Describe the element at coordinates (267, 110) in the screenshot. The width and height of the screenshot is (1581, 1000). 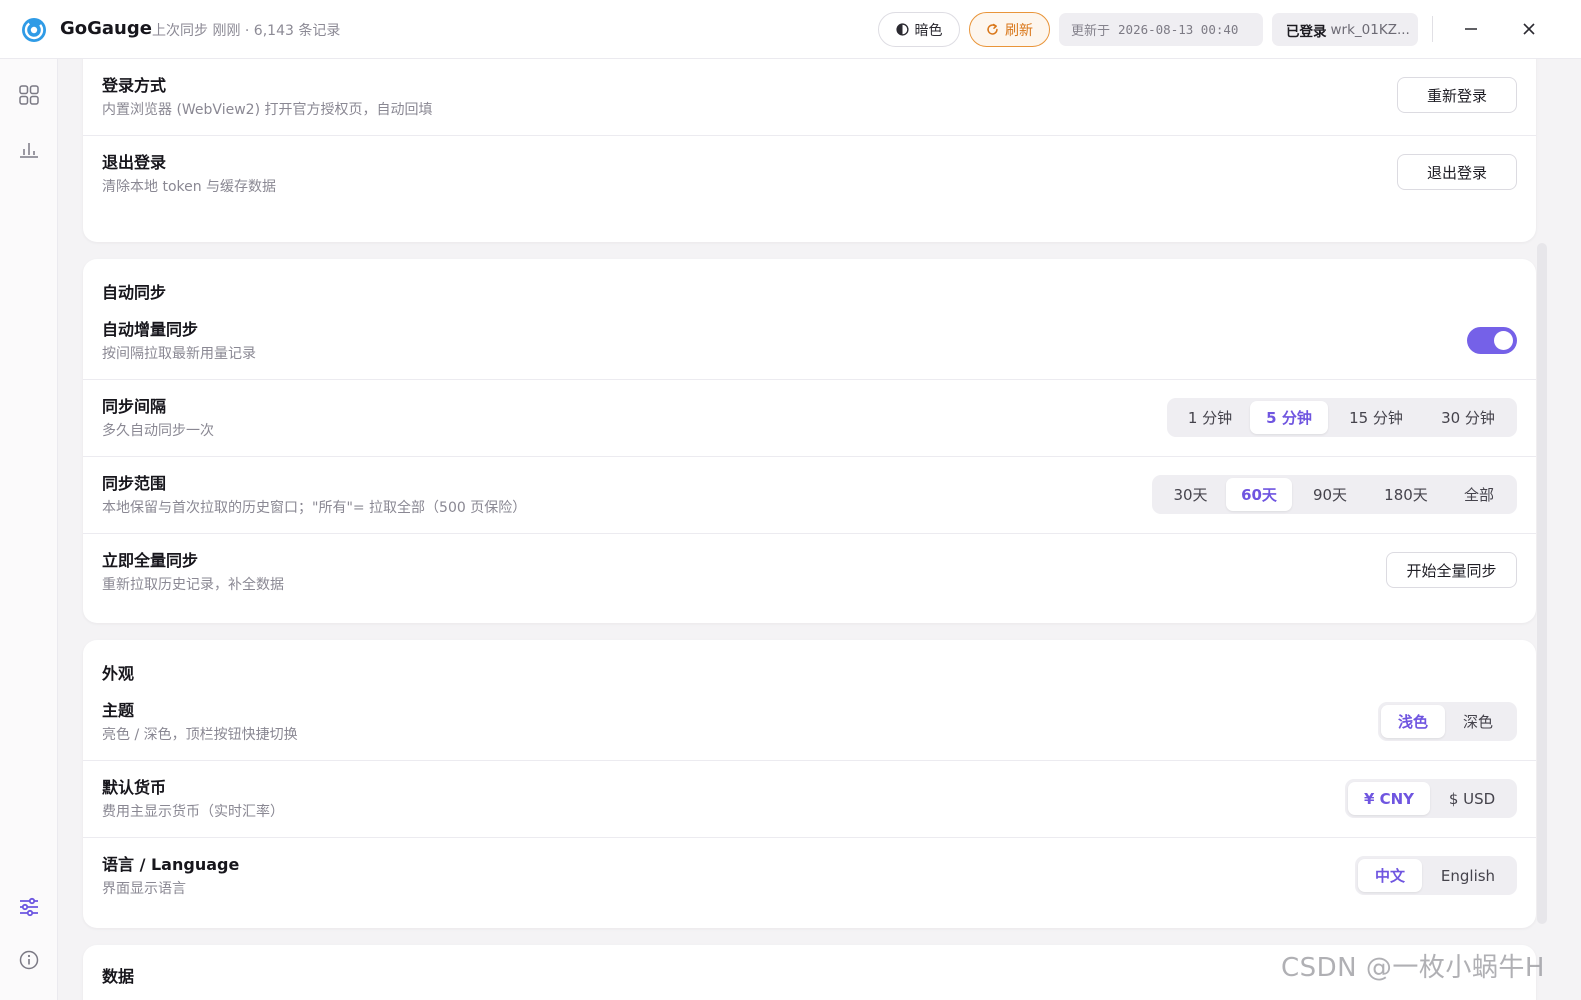
I see `row-desc: 内置浏览器 (WebView2) 打开官方授权页，自动回填` at that location.